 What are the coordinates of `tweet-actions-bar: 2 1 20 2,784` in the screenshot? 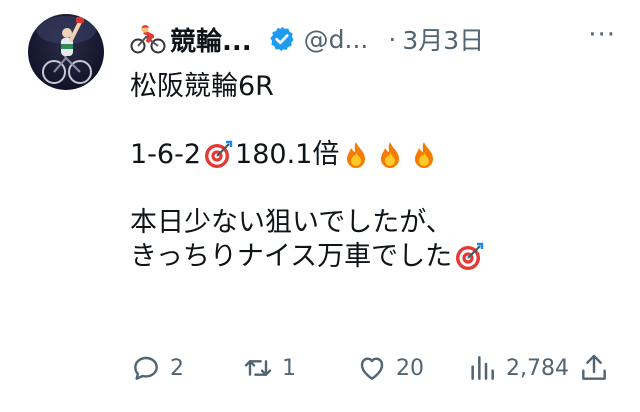 It's located at (373, 368).